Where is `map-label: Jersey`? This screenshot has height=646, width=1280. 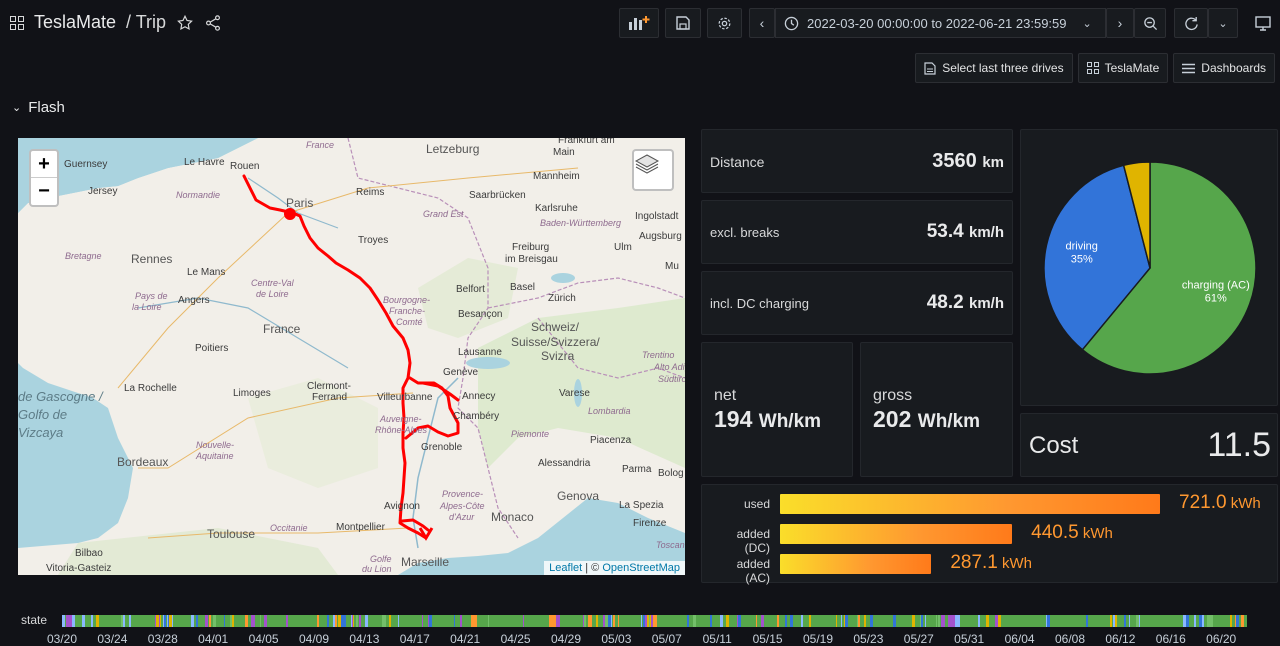
map-label: Jersey is located at coordinates (103, 191).